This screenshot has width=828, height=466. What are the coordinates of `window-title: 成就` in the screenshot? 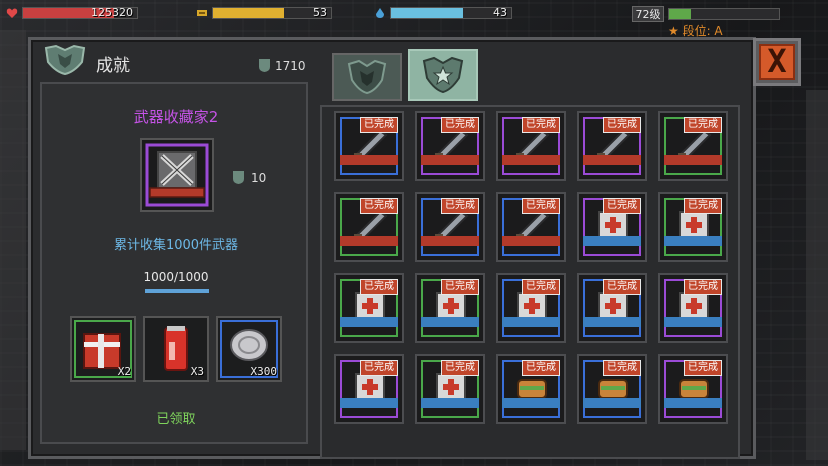 It's located at (113, 66).